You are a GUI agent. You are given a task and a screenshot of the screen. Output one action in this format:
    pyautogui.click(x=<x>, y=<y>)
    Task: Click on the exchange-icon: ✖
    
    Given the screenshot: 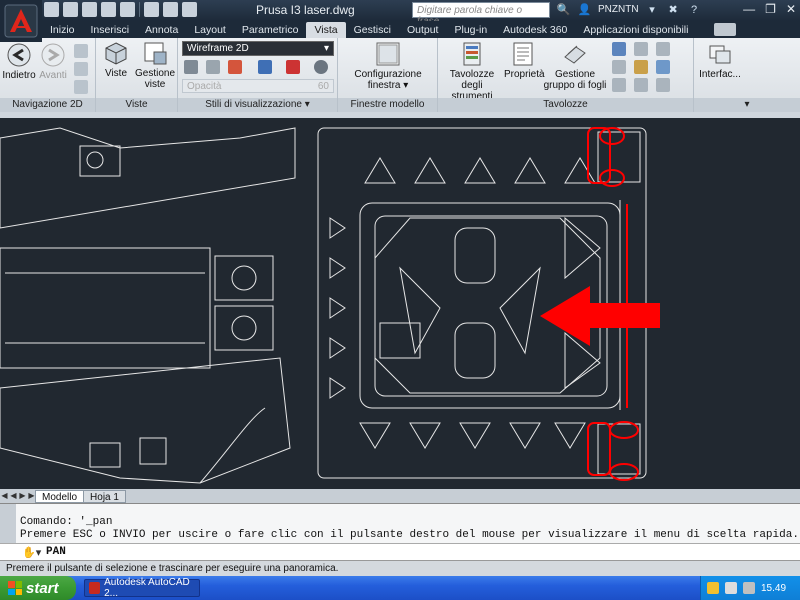 What is the action you would take?
    pyautogui.click(x=673, y=9)
    